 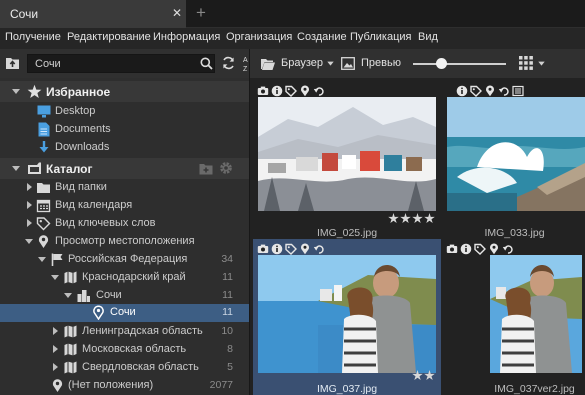 I want to click on thumbnail-cell-selected: IMG_037.jpg, so click(x=347, y=317).